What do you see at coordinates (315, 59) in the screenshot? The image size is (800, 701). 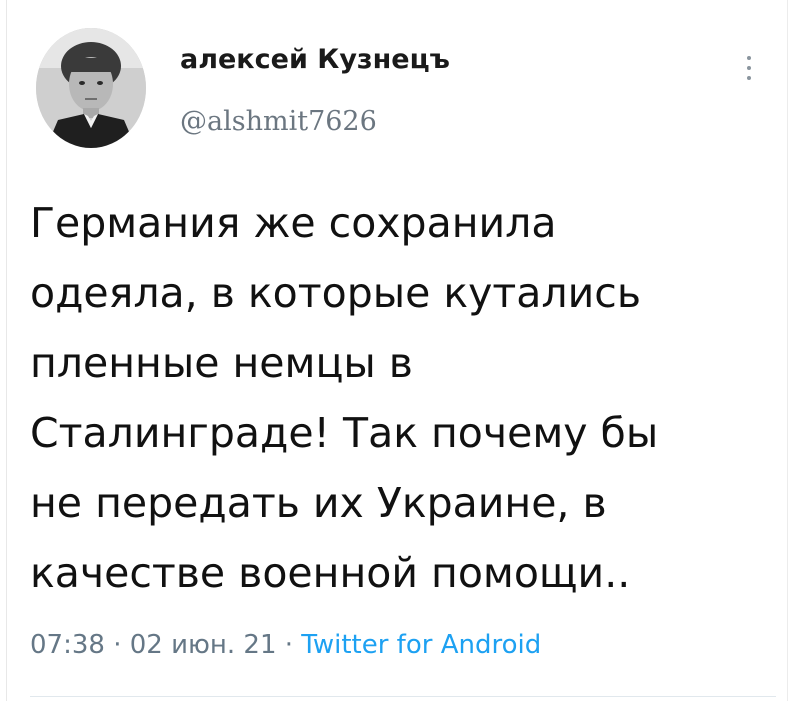 I see `author-display-name: алексей Кузнецъ` at bounding box center [315, 59].